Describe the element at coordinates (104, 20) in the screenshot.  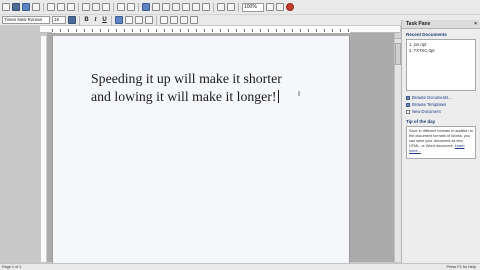
I see `underline-button: U` at that location.